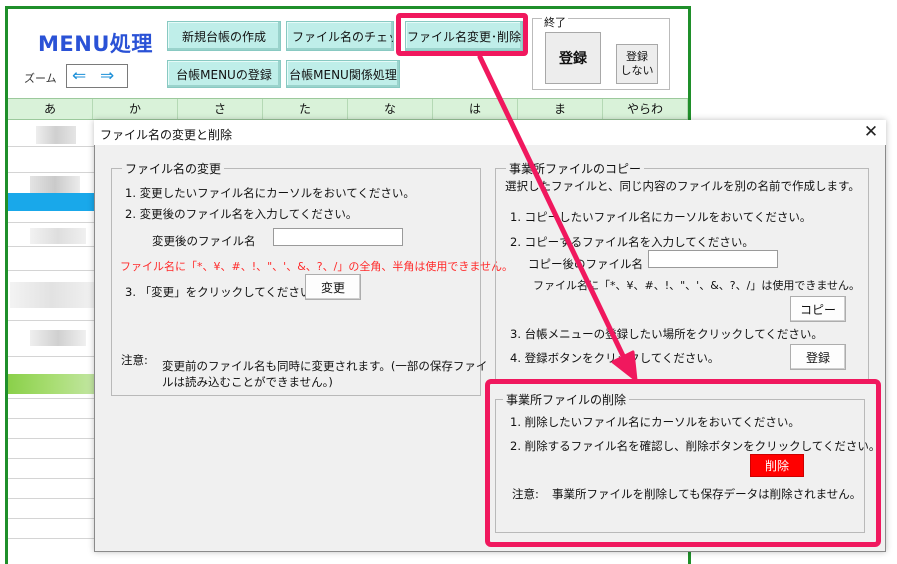 This screenshot has height=564, width=897. What do you see at coordinates (624, 366) in the screenshot?
I see `arrow-head` at bounding box center [624, 366].